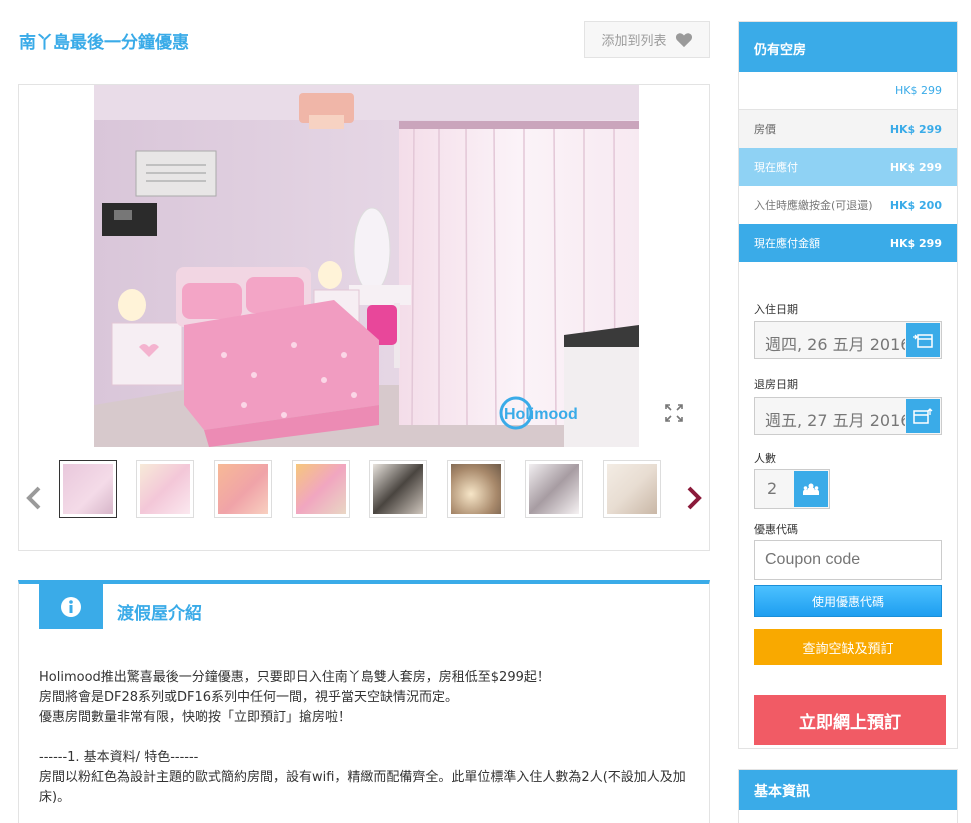 Image resolution: width=971 pixels, height=823 pixels. What do you see at coordinates (776, 384) in the screenshot?
I see `checkout-label: 退房日期` at bounding box center [776, 384].